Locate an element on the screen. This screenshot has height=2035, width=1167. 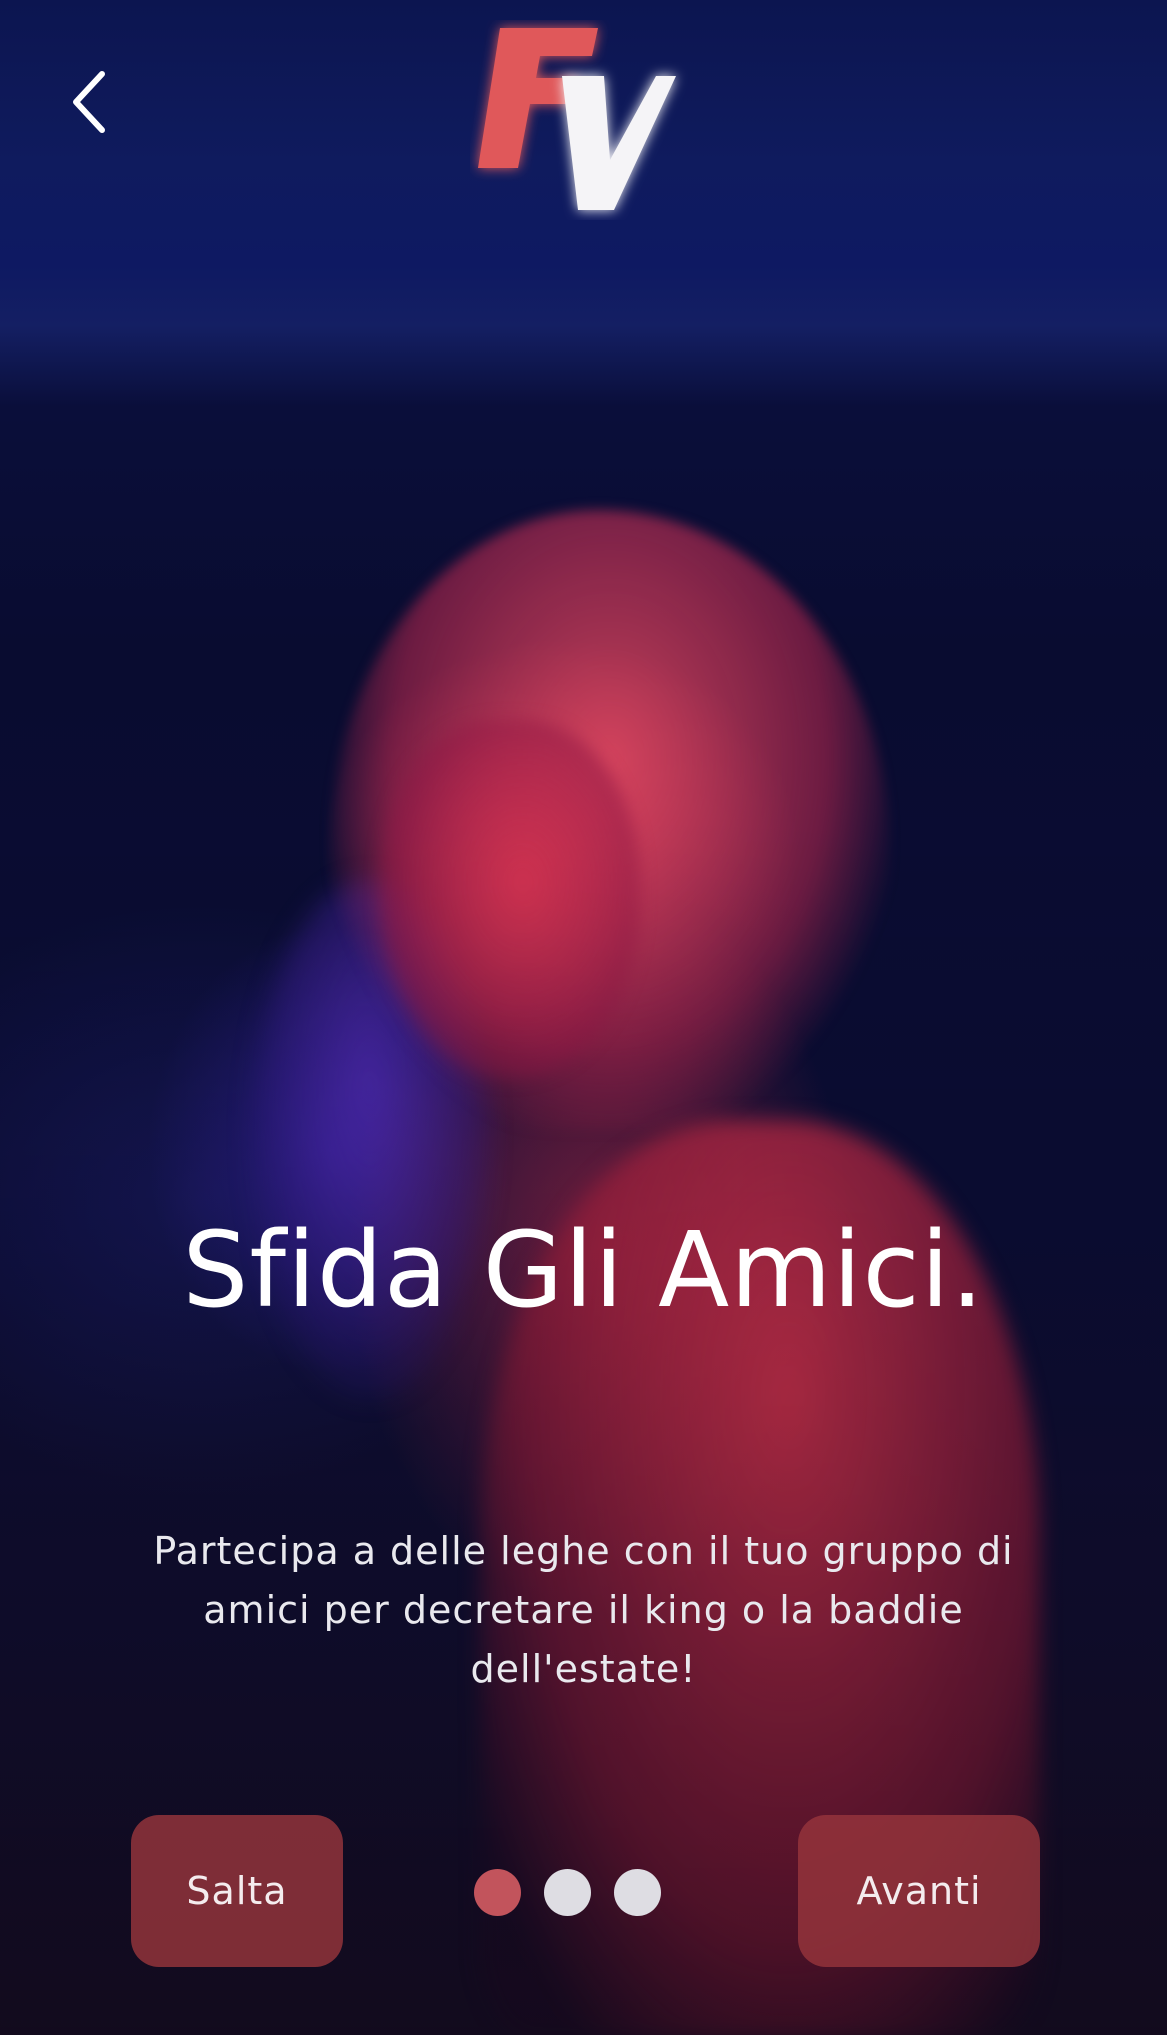
skip-button: Salta is located at coordinates (237, 1891).